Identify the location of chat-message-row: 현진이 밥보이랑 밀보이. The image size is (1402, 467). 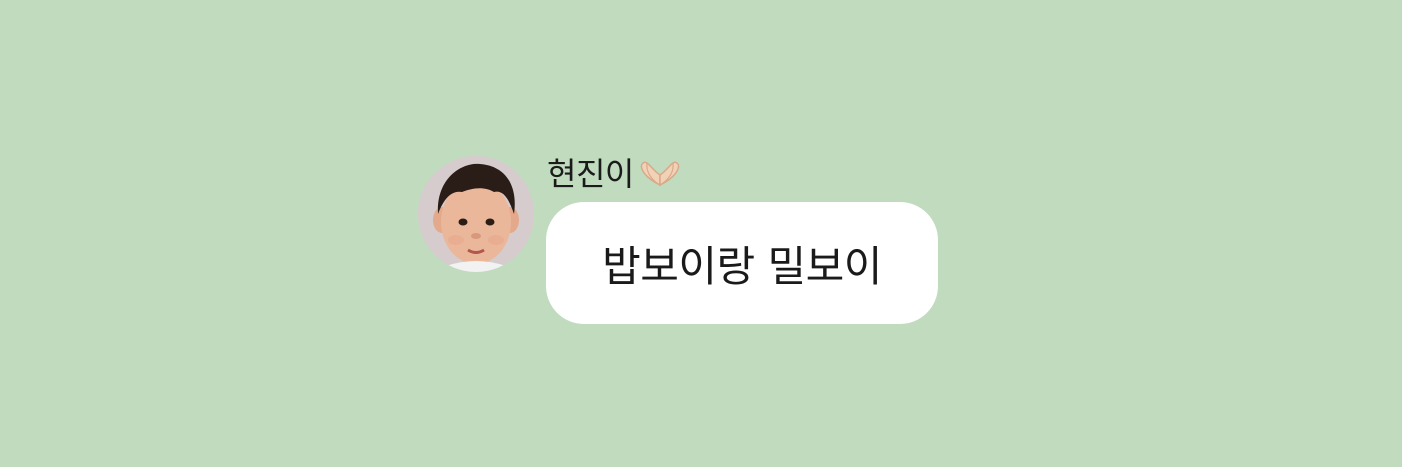
(688, 244).